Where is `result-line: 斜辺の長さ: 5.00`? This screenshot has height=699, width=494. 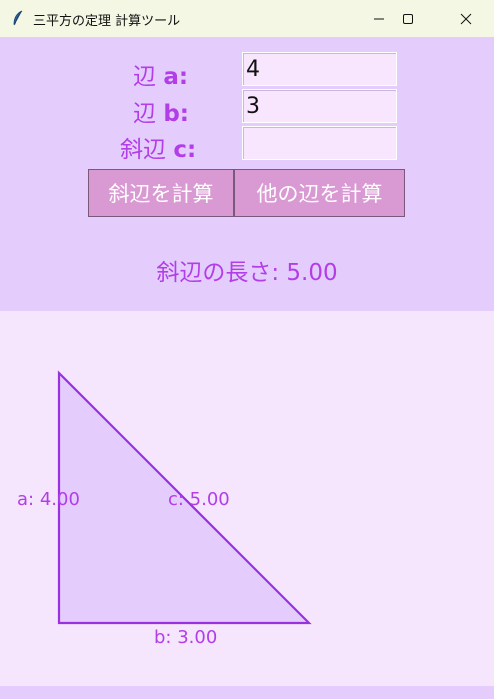
result-line: 斜辺の長さ: 5.00 is located at coordinates (247, 270).